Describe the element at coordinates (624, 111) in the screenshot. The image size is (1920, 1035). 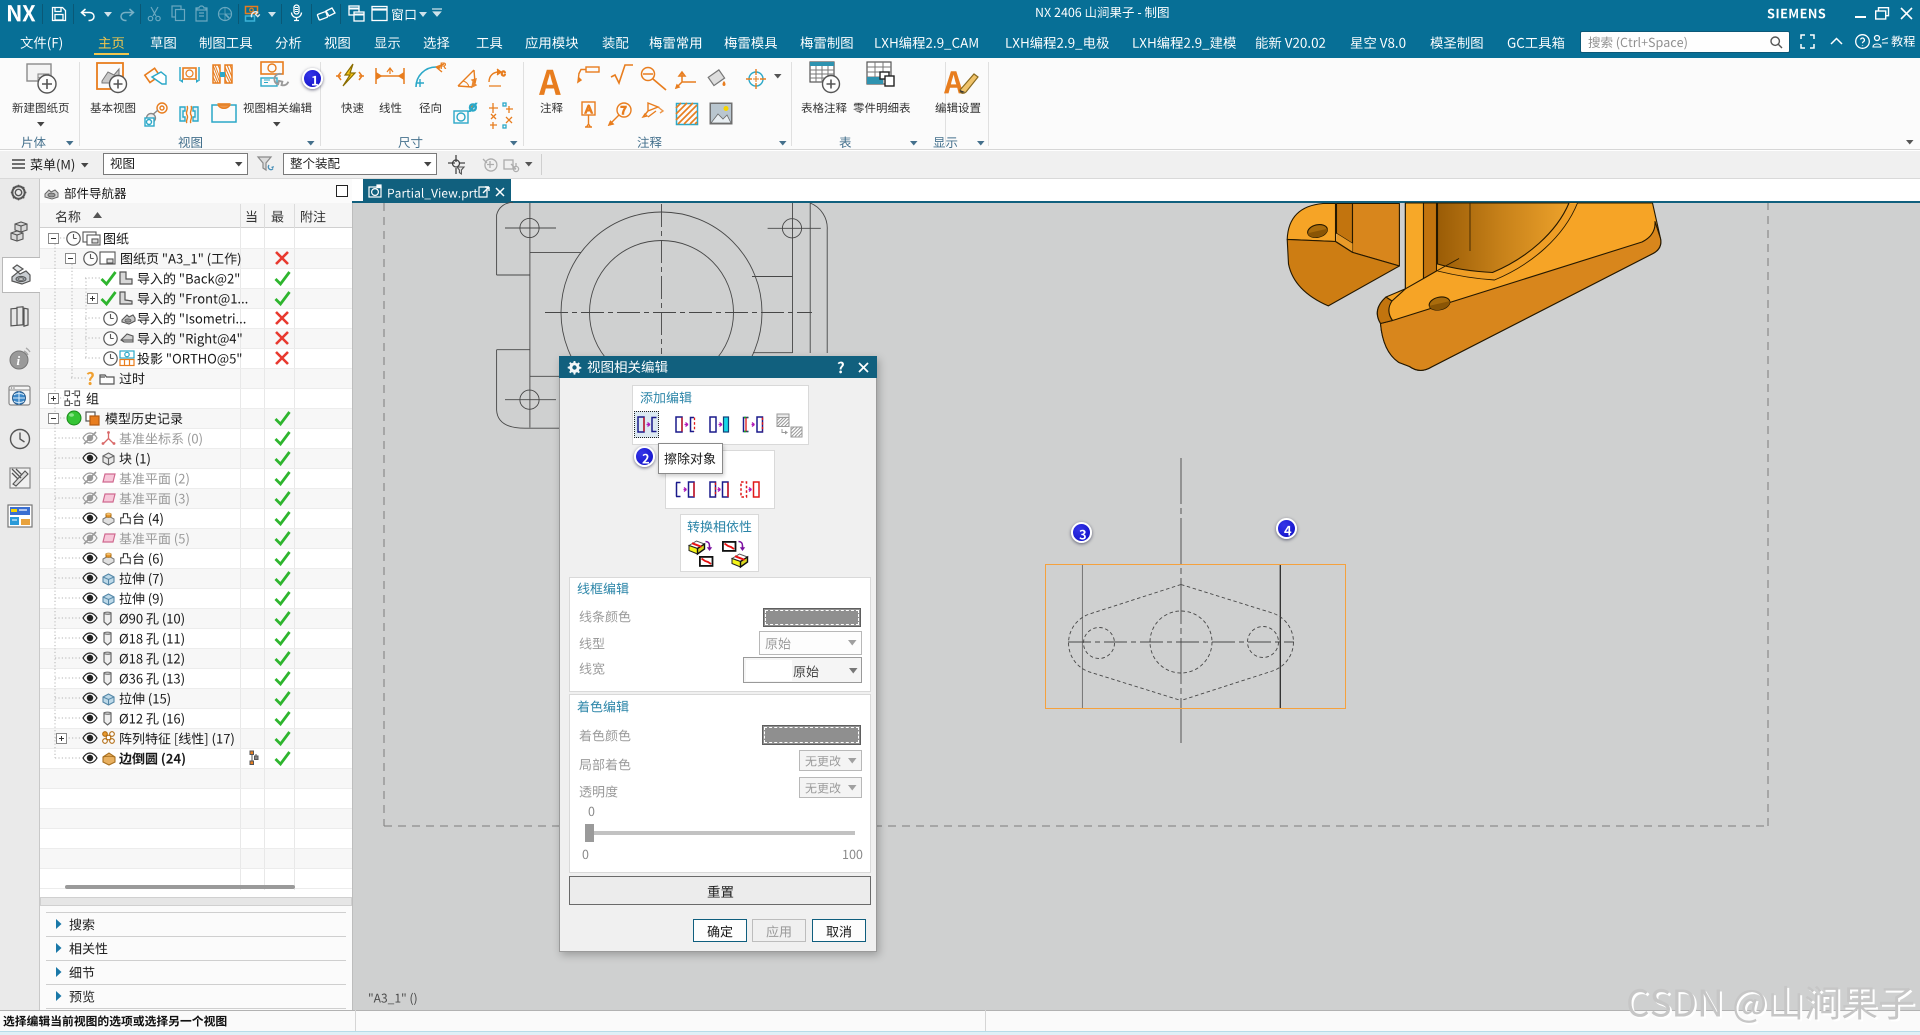
I see `svg-text: 7` at that location.